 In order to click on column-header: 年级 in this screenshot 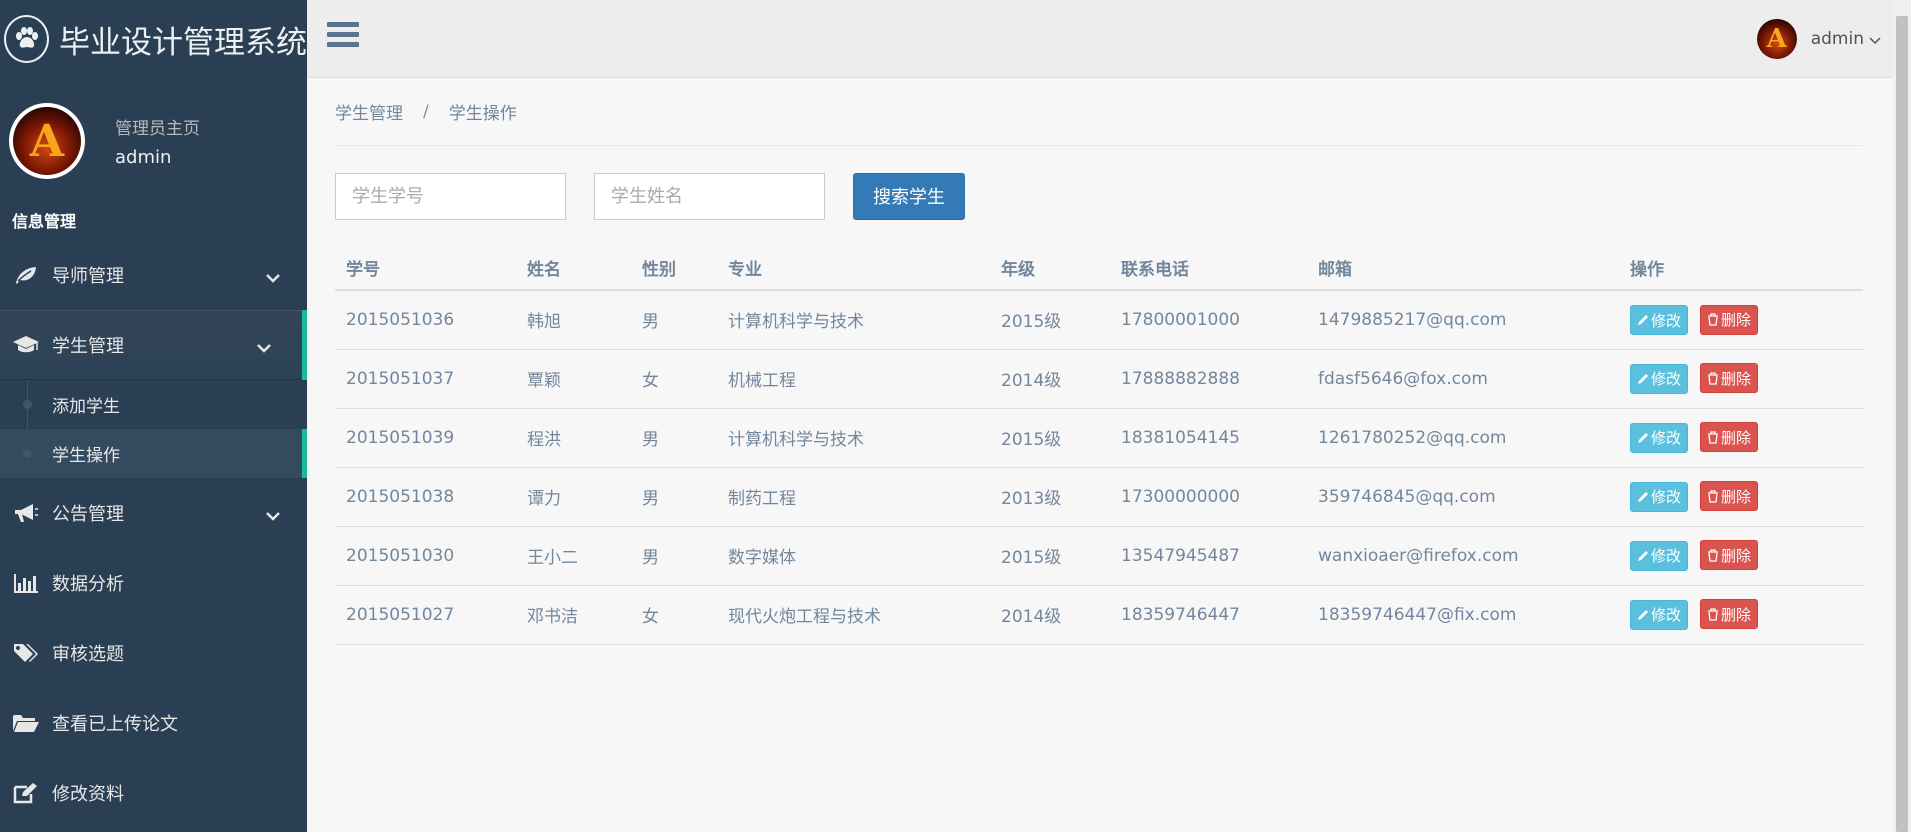, I will do `click(1050, 268)`.